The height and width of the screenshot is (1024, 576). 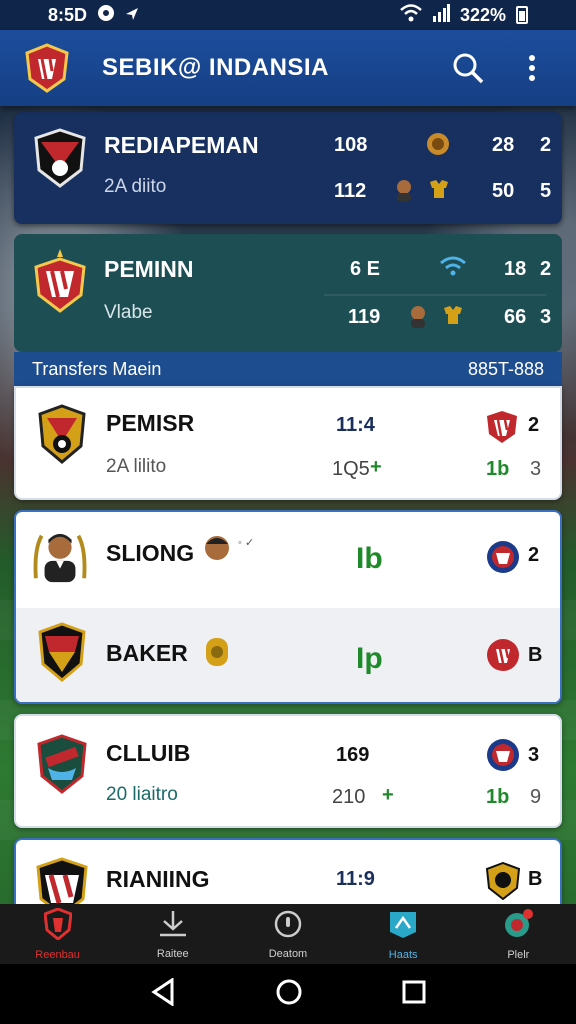 What do you see at coordinates (350, 191) in the screenshot?
I see `stat-value: 112` at bounding box center [350, 191].